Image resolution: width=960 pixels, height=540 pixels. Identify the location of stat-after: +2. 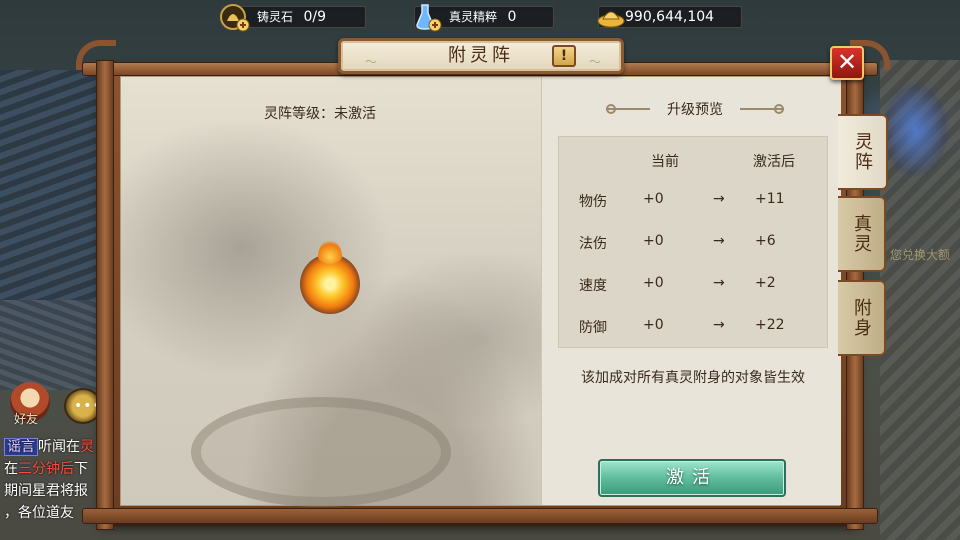
(765, 283).